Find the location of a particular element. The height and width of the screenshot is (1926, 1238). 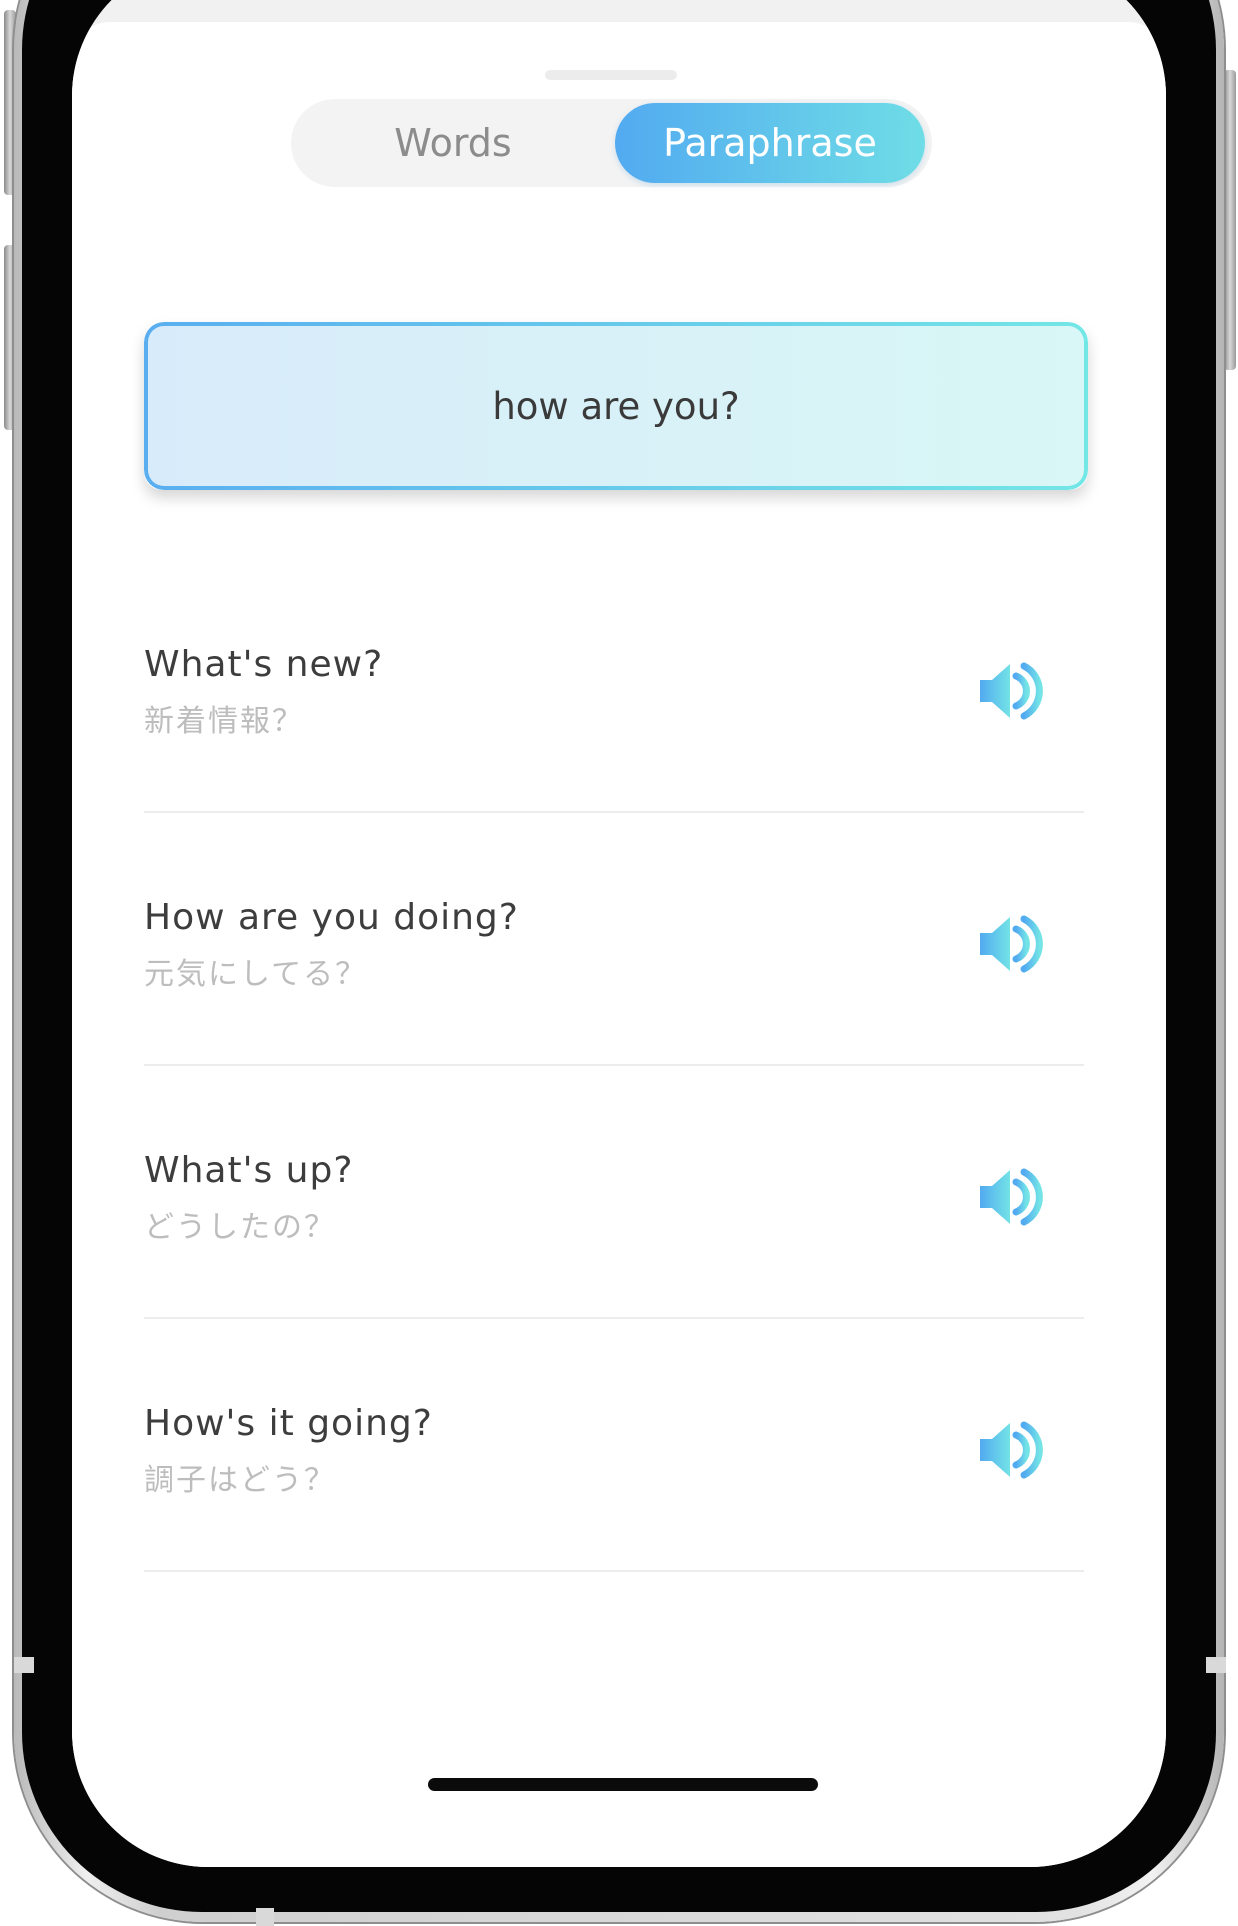

paraphrase-row: How are you doing? 元気にしてる？ is located at coordinates (614, 938).